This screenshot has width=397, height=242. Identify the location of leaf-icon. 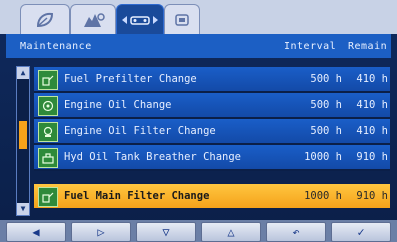
(45, 20).